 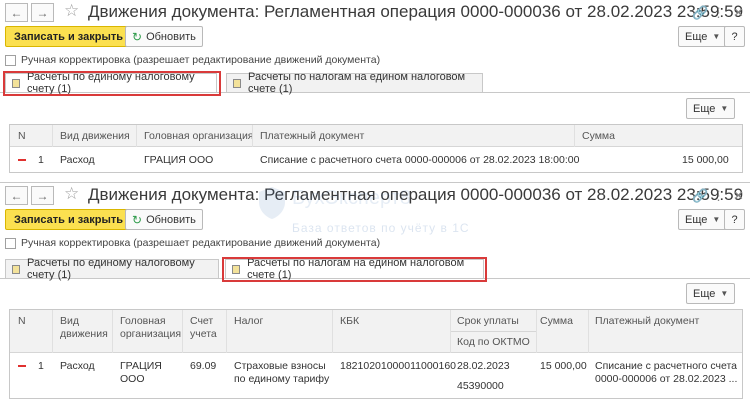 I want to click on cell-org-1: ГРАЦИЯ, so click(x=141, y=366).